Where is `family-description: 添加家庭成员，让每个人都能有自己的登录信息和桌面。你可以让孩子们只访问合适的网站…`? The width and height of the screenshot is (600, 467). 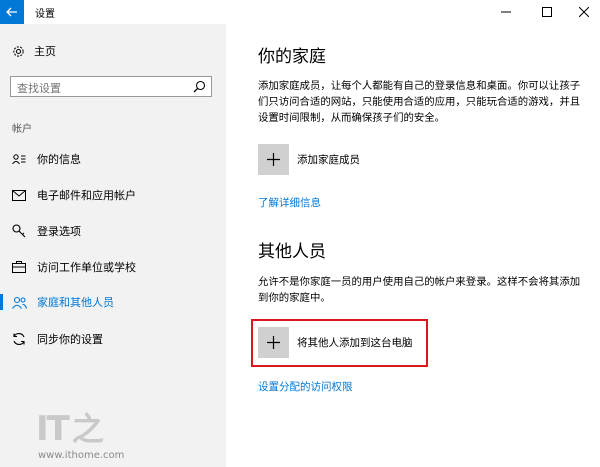
family-description: 添加家庭成员，让每个人都能有自己的登录信息和桌面。你可以让孩子们只访问合适的网站… is located at coordinates (419, 102).